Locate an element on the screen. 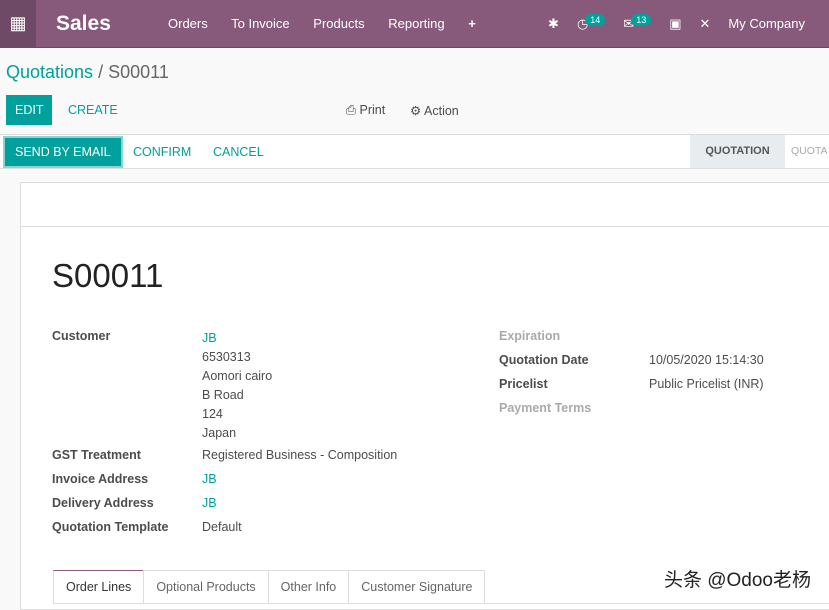 The height and width of the screenshot is (610, 829). address-line: Japan is located at coordinates (219, 433).